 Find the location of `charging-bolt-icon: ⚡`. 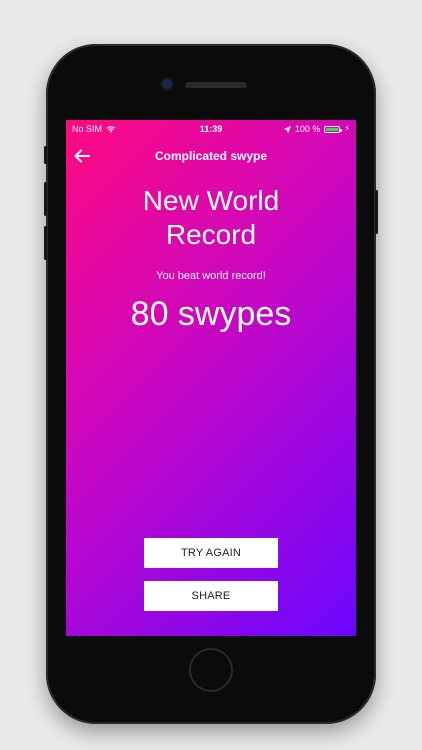

charging-bolt-icon: ⚡ is located at coordinates (347, 128).